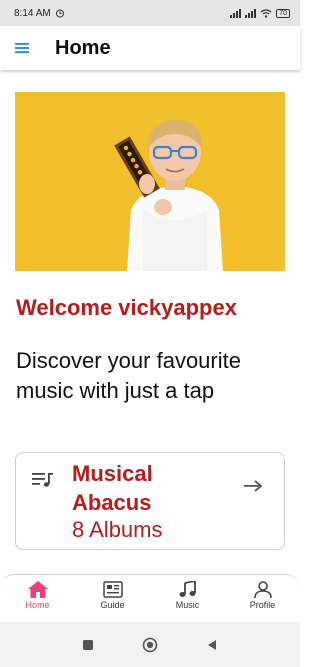 Image resolution: width=320 pixels, height=667 pixels. What do you see at coordinates (253, 486) in the screenshot?
I see `arrow-right-icon` at bounding box center [253, 486].